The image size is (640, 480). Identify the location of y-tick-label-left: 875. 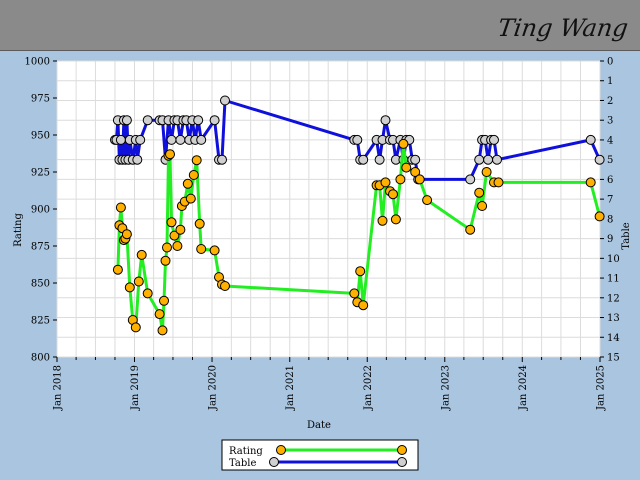
(40, 247).